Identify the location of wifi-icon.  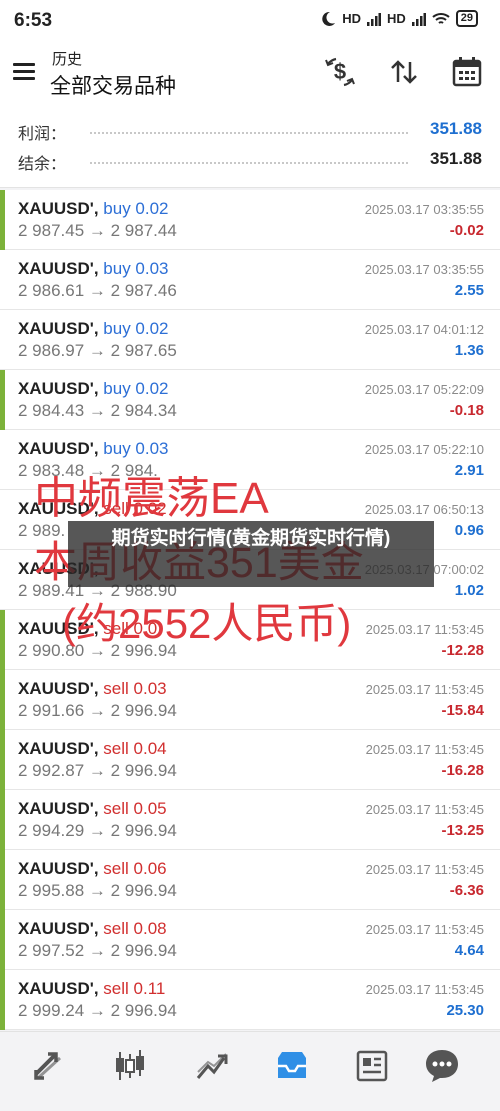
(441, 18).